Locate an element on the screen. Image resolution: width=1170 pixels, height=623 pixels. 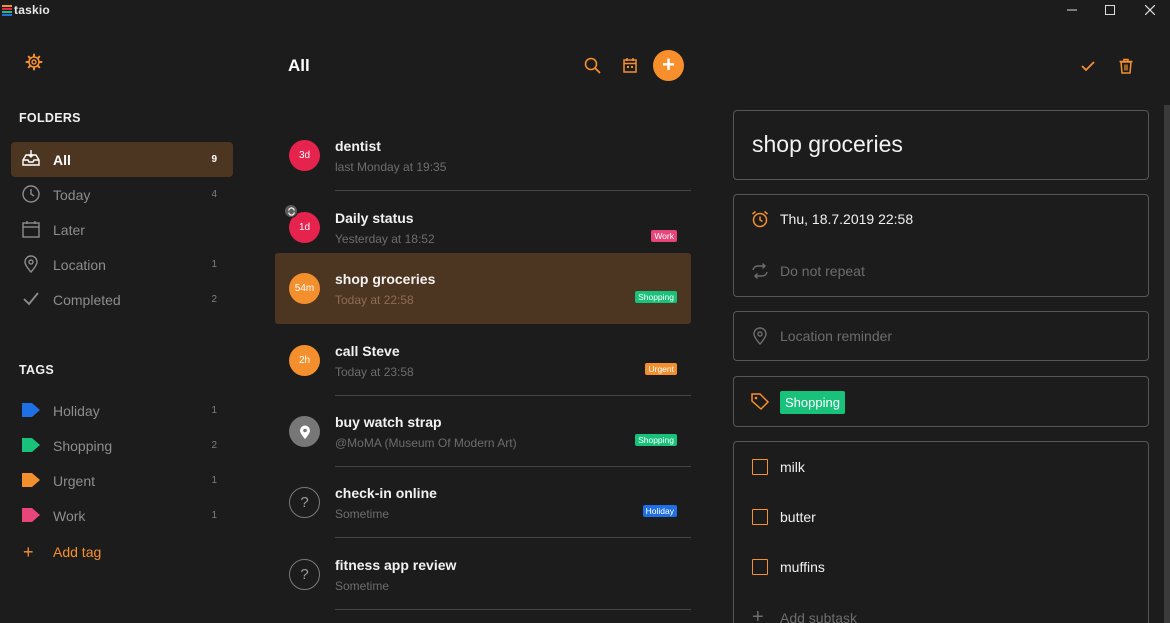
checkmark-icon is located at coordinates (1088, 66).